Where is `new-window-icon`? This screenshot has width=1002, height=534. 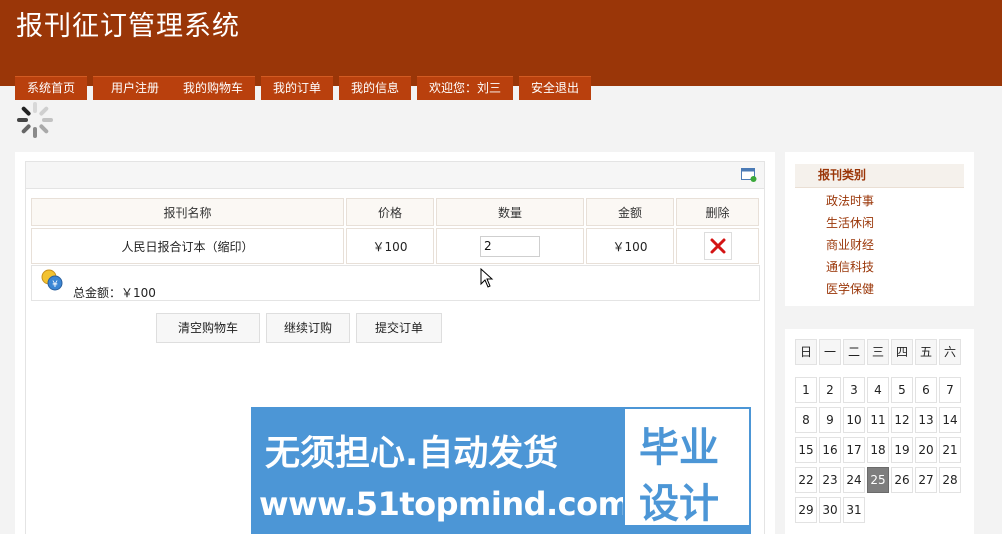 new-window-icon is located at coordinates (749, 175).